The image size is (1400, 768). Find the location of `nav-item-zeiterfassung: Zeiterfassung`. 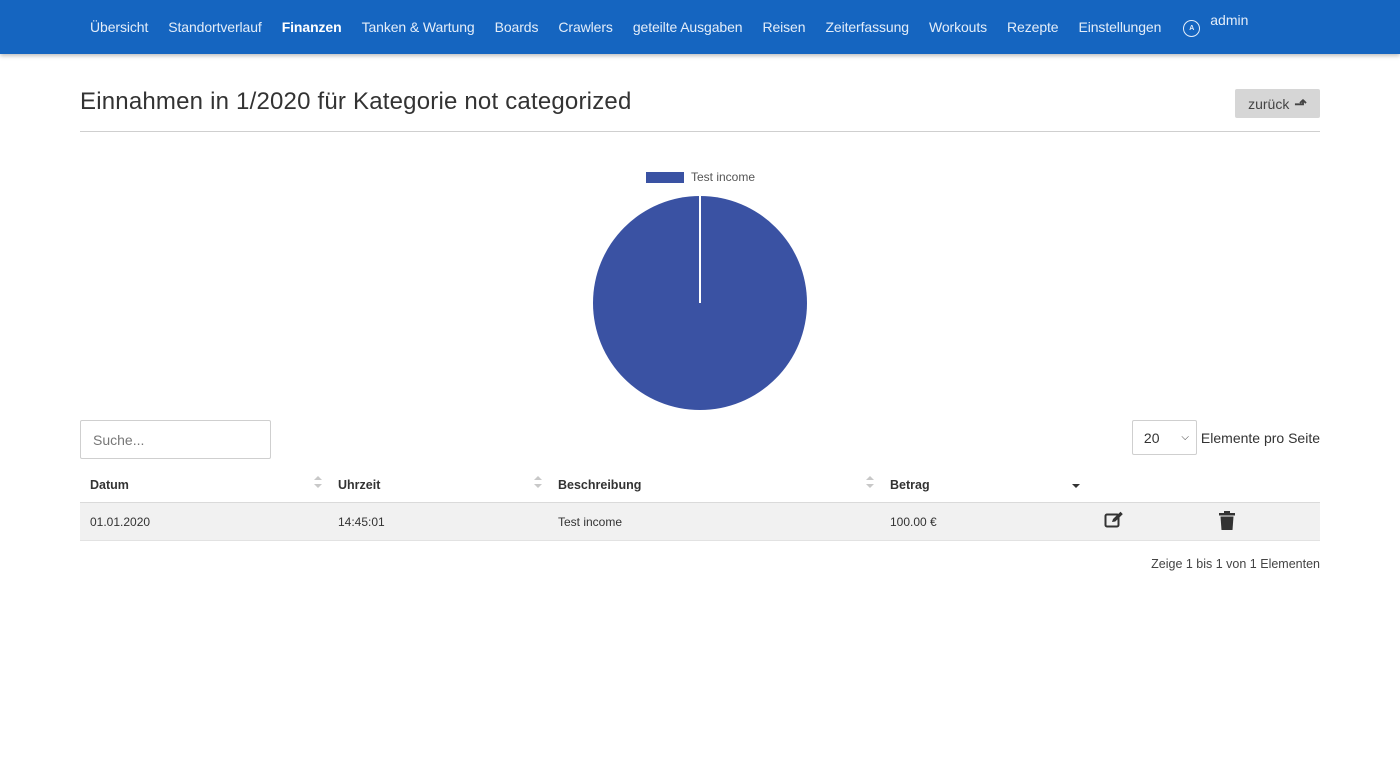

nav-item-zeiterfassung: Zeiterfassung is located at coordinates (867, 27).